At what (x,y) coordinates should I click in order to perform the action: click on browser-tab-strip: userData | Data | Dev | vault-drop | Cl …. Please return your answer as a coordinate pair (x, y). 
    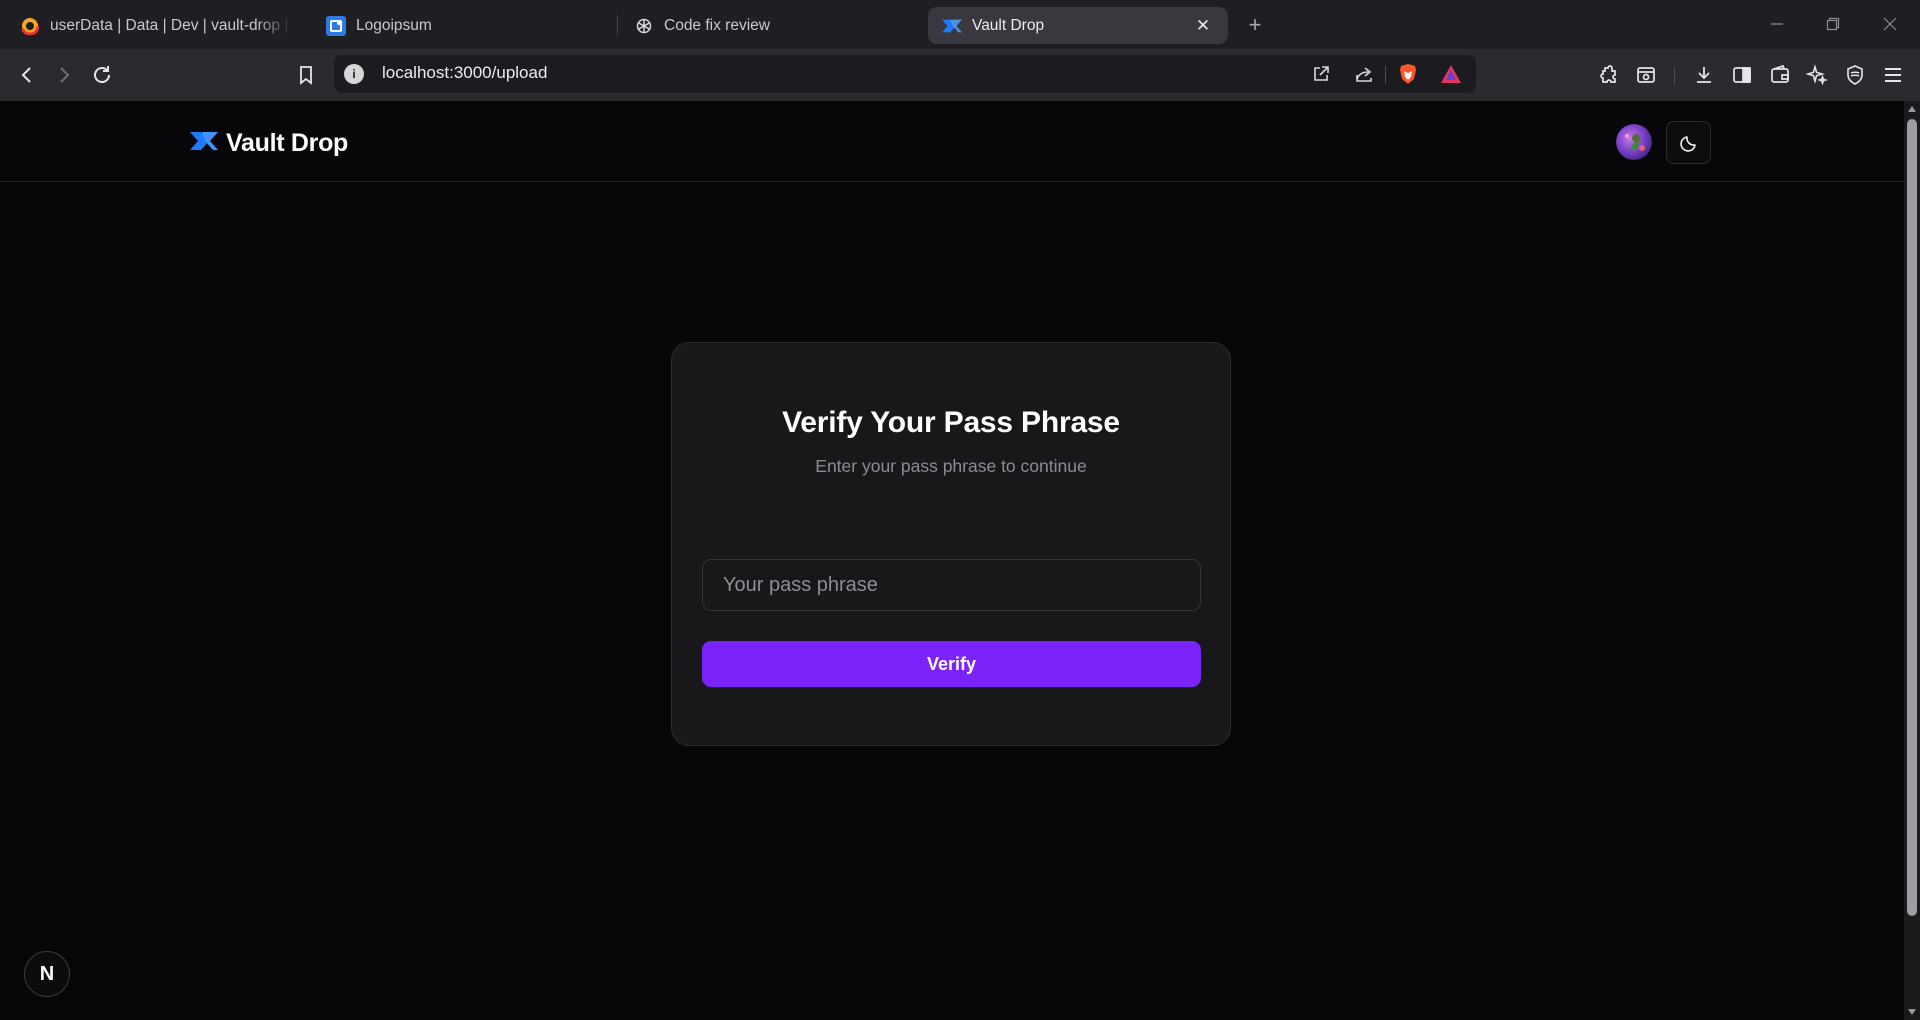
    Looking at the image, I should click on (960, 24).